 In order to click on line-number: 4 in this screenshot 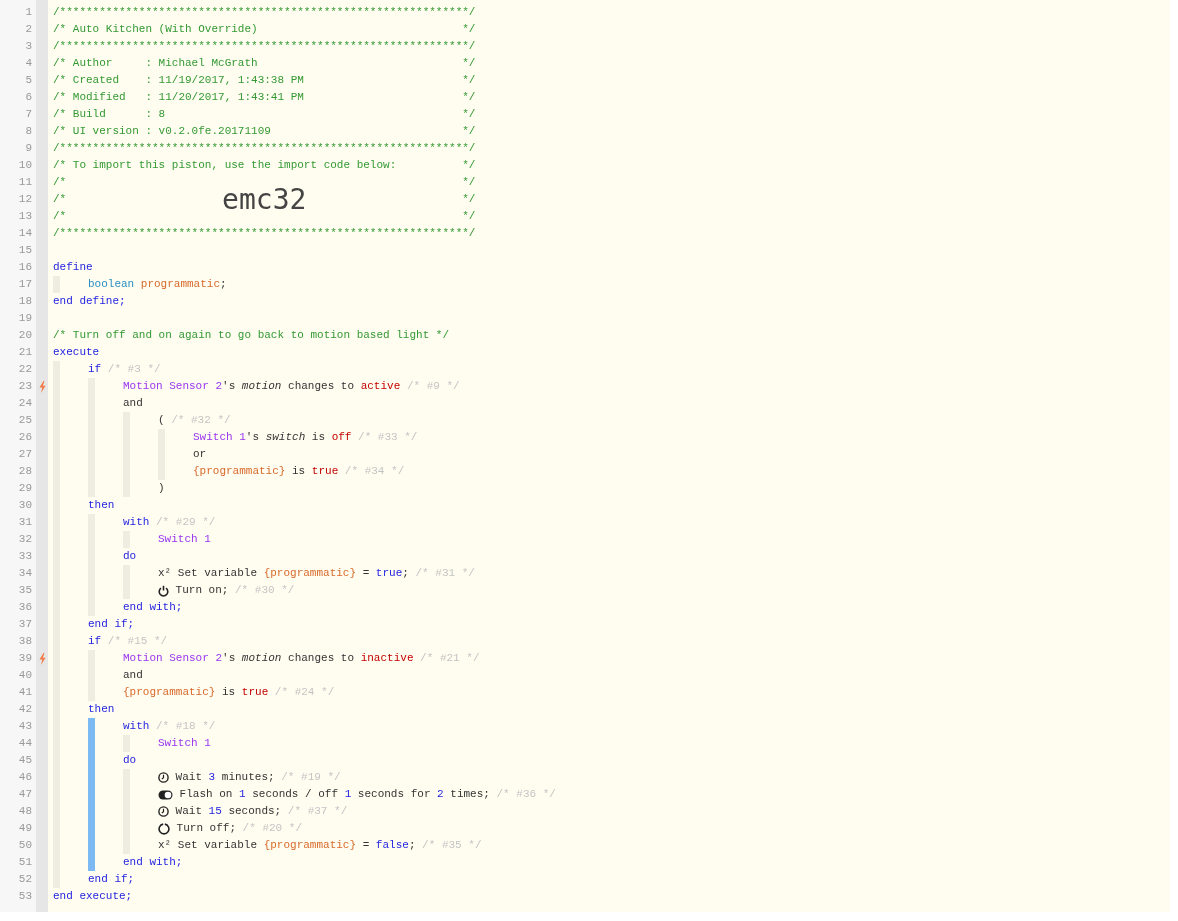, I will do `click(28, 63)`.